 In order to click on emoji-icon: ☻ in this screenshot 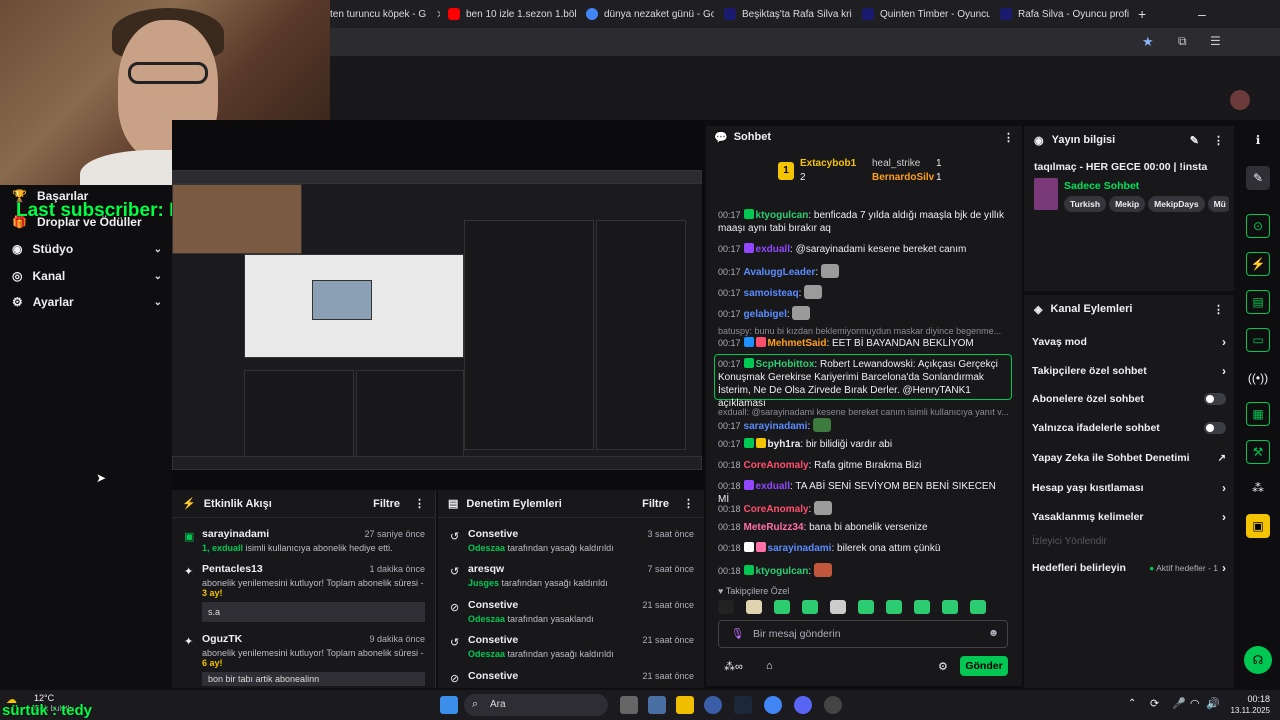, I will do `click(993, 633)`.